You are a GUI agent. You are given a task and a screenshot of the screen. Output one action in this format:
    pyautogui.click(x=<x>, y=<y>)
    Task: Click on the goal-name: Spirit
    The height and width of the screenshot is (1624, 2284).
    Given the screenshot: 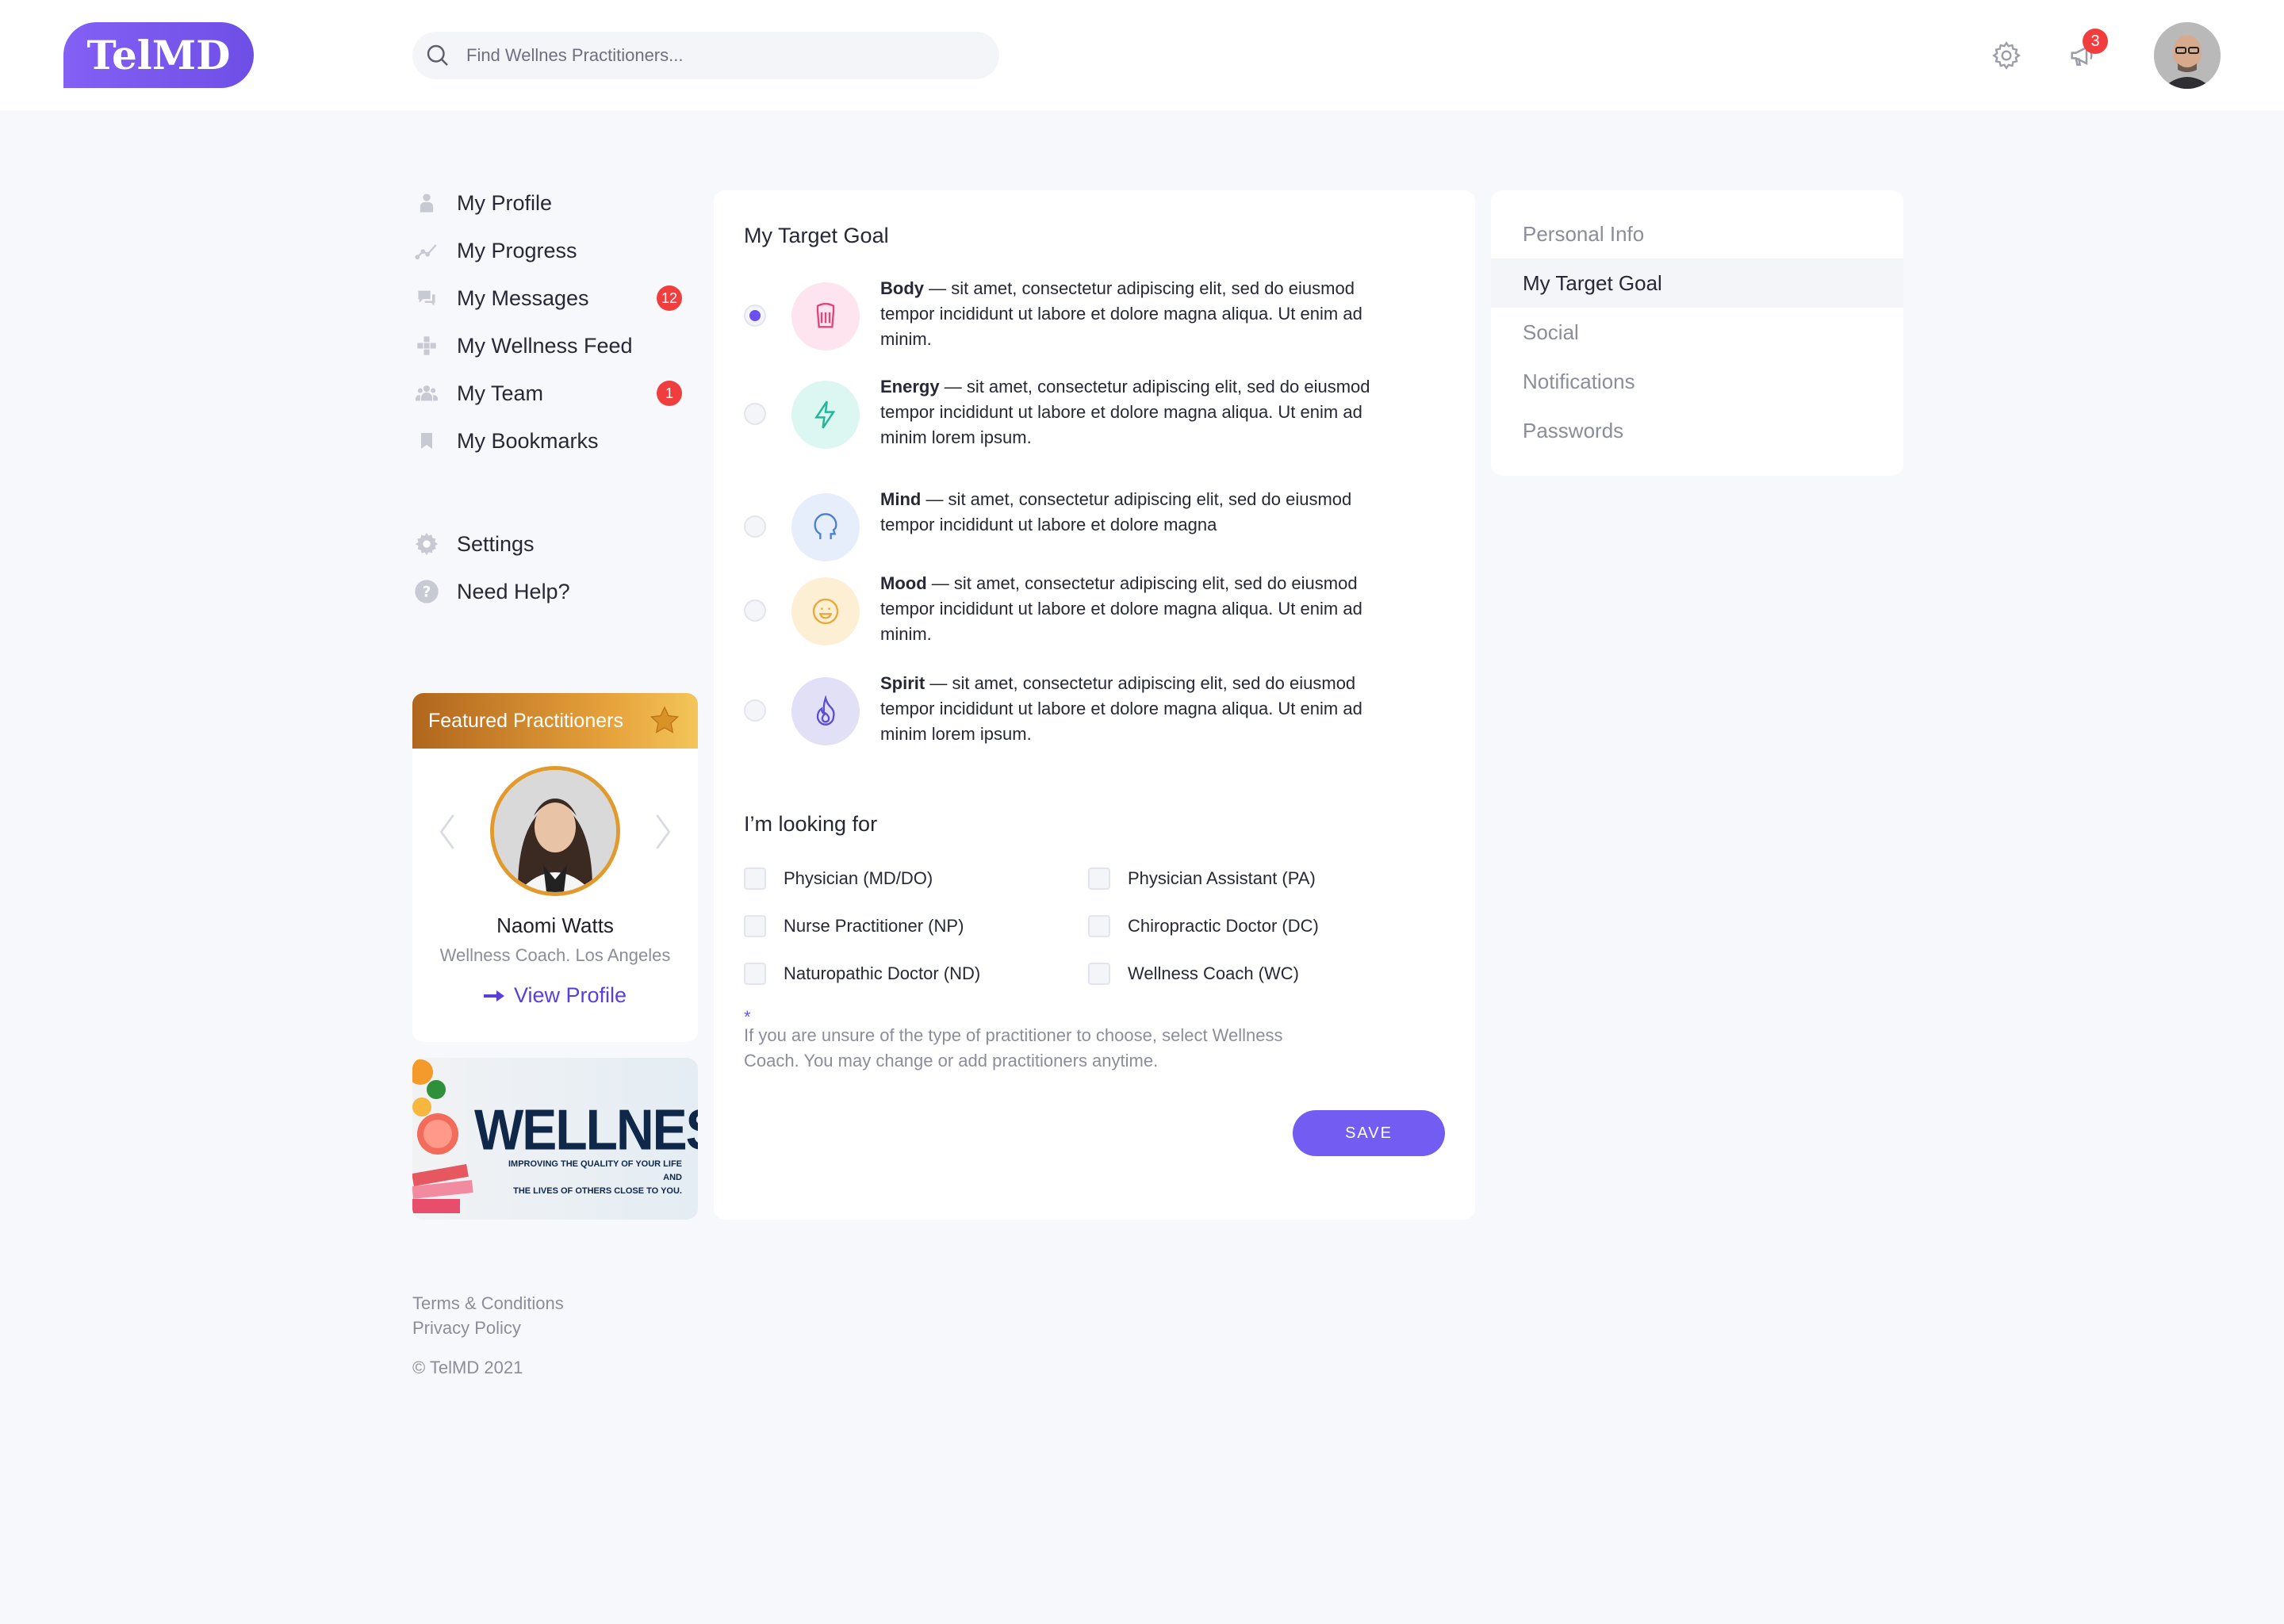 What is the action you would take?
    pyautogui.click(x=902, y=683)
    